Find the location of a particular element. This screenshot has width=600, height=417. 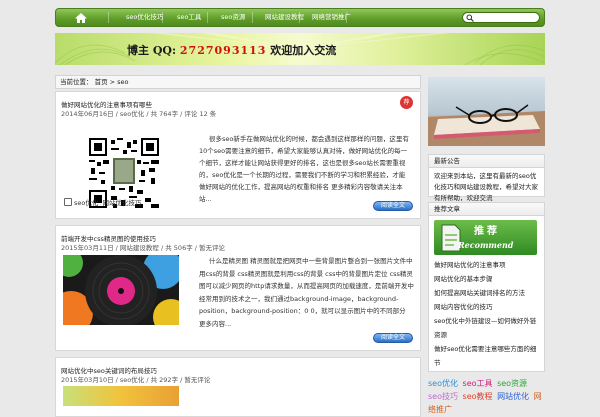

list-item: 网站优化的基本步骤 is located at coordinates (486, 279).